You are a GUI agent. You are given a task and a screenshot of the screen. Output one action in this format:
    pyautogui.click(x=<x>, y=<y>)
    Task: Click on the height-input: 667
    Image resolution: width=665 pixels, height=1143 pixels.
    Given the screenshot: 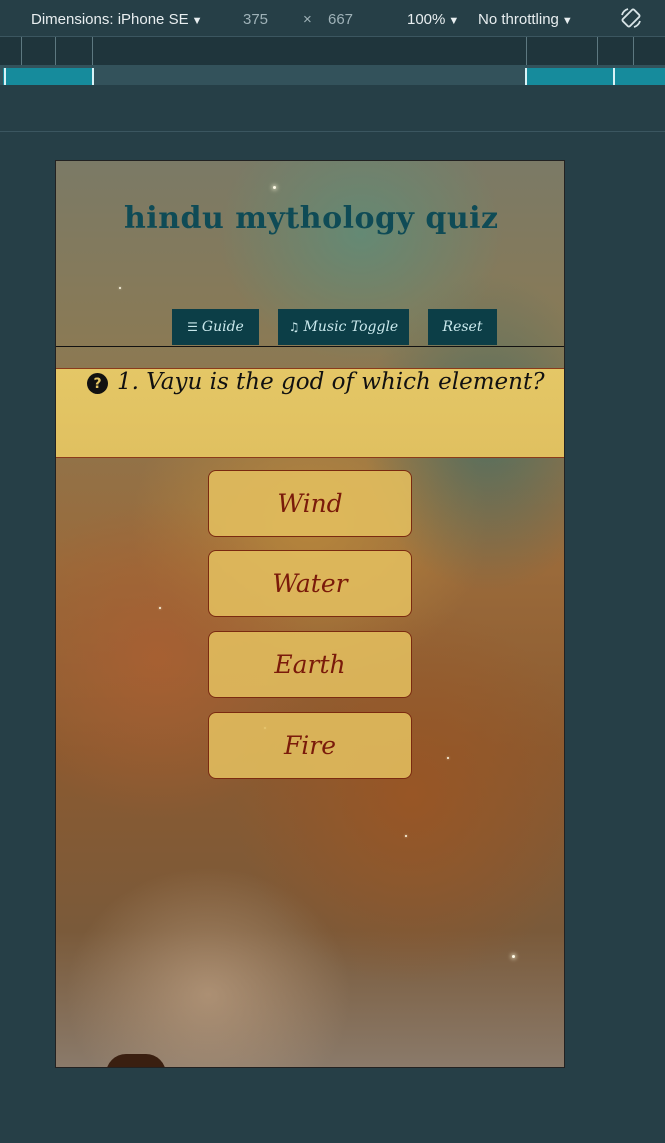 What is the action you would take?
    pyautogui.click(x=340, y=19)
    